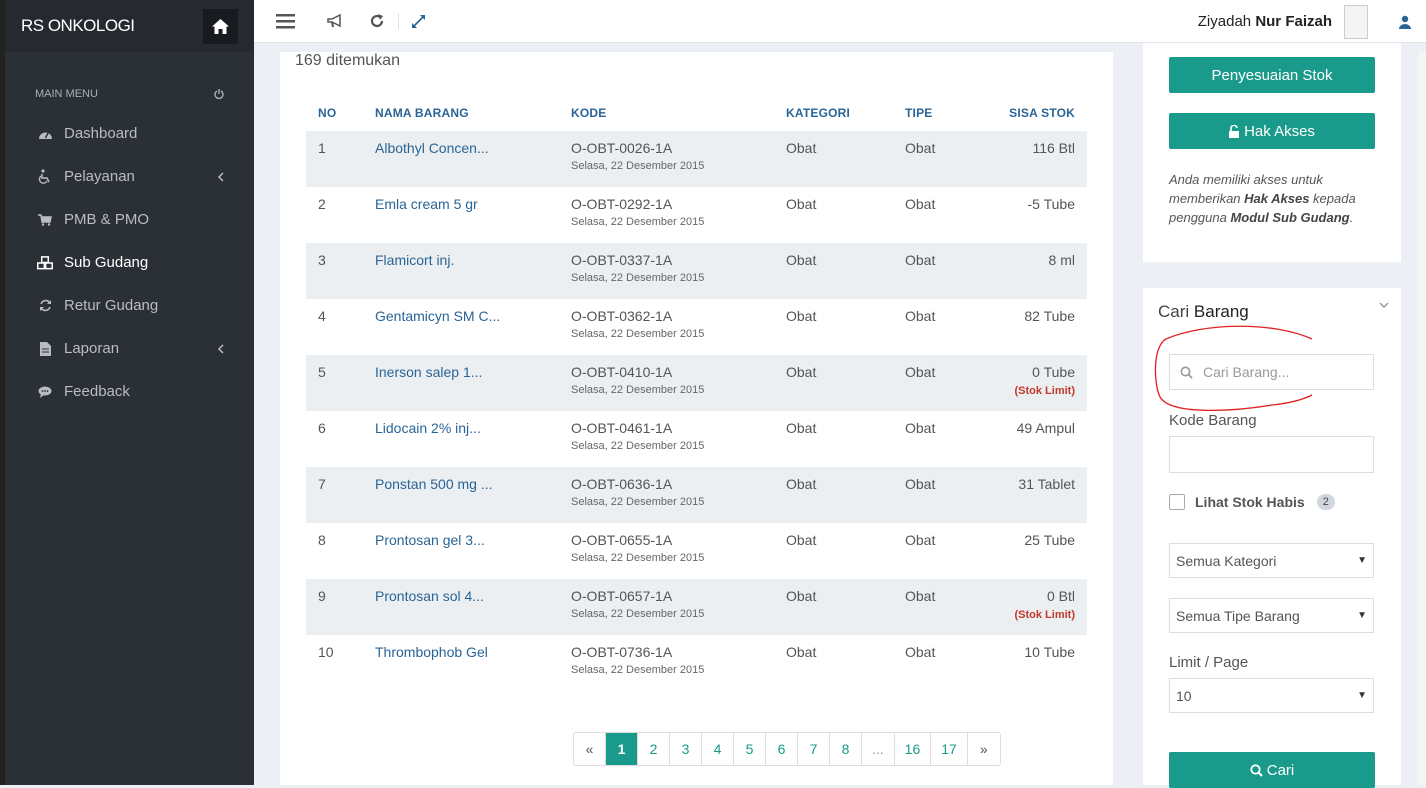 The width and height of the screenshot is (1426, 788). I want to click on sidebar-item-dashboard: Dashboard, so click(129, 133).